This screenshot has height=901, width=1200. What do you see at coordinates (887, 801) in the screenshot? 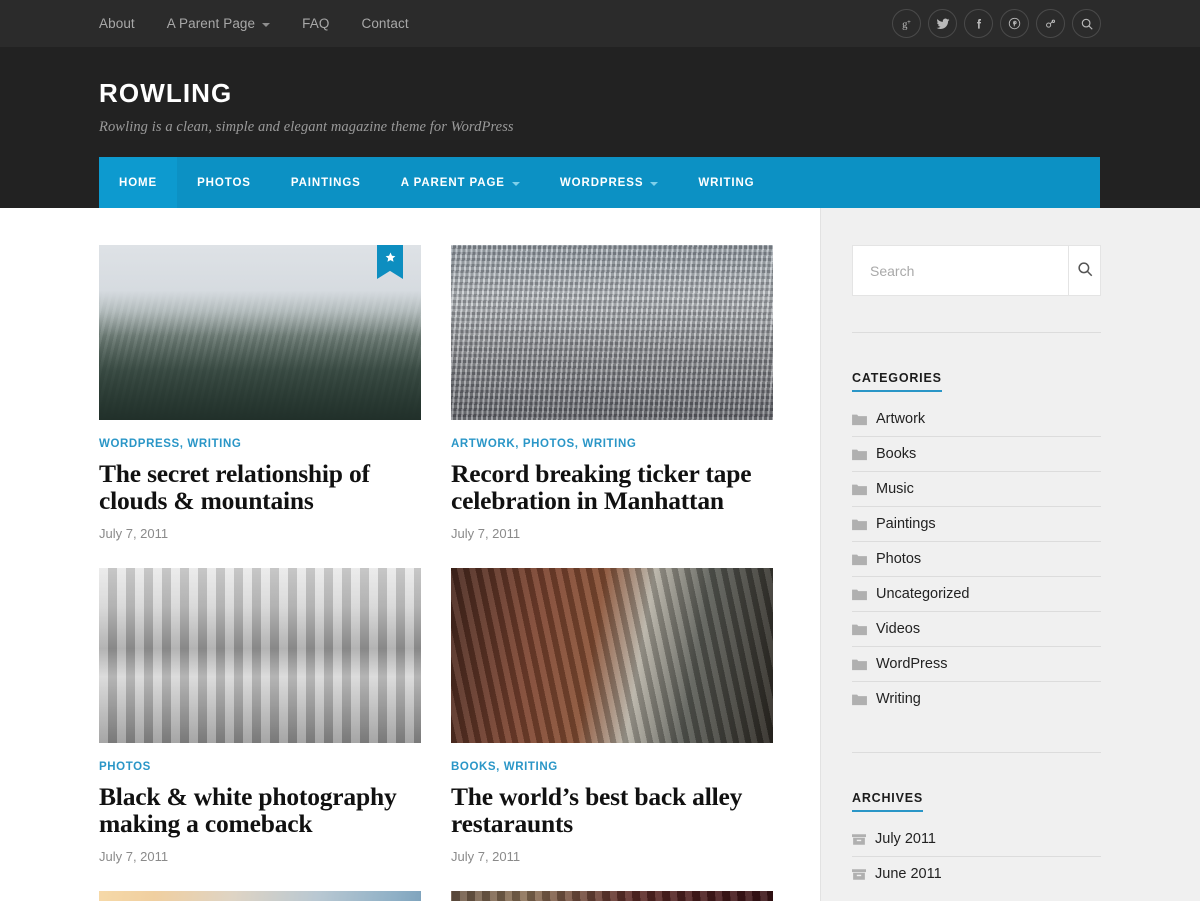
I see `widget-title-archives: ARCHIVES` at bounding box center [887, 801].